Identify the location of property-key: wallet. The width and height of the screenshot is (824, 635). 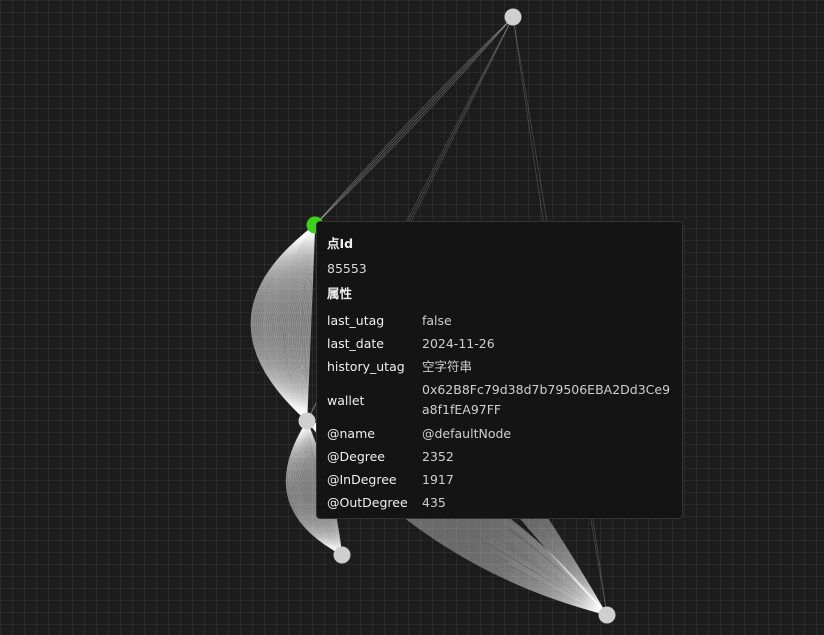
(346, 400).